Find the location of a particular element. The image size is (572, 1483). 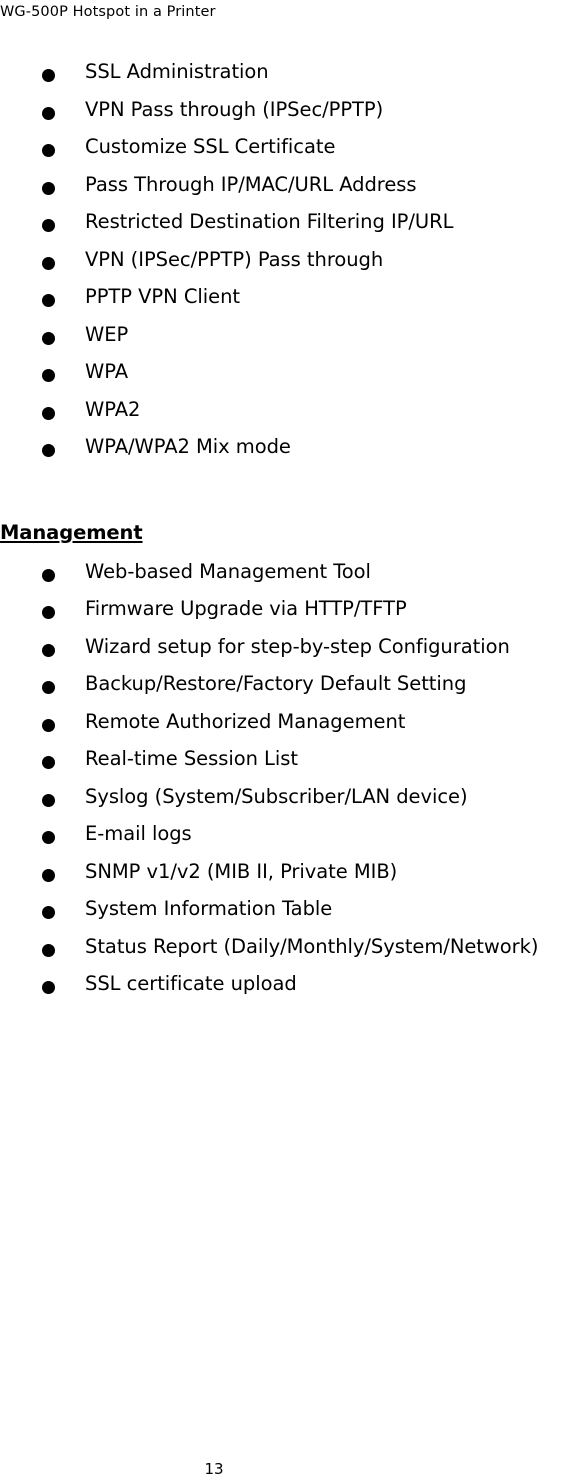

list-item: Remote Authorized Management is located at coordinates (286, 727).